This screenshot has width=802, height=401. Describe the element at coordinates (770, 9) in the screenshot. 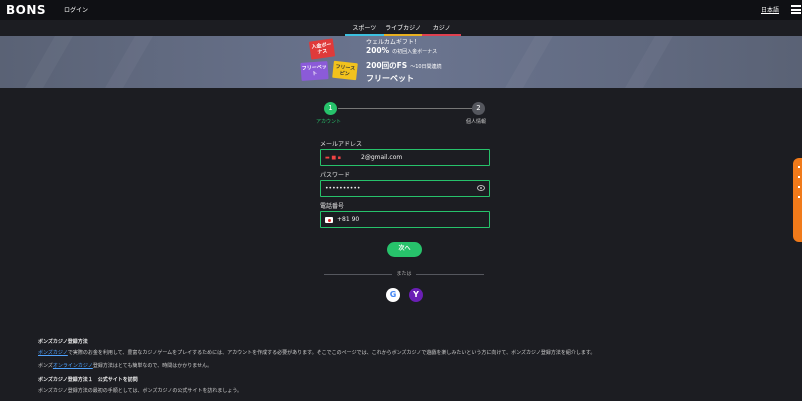

I see `language-selector: 日本語` at that location.